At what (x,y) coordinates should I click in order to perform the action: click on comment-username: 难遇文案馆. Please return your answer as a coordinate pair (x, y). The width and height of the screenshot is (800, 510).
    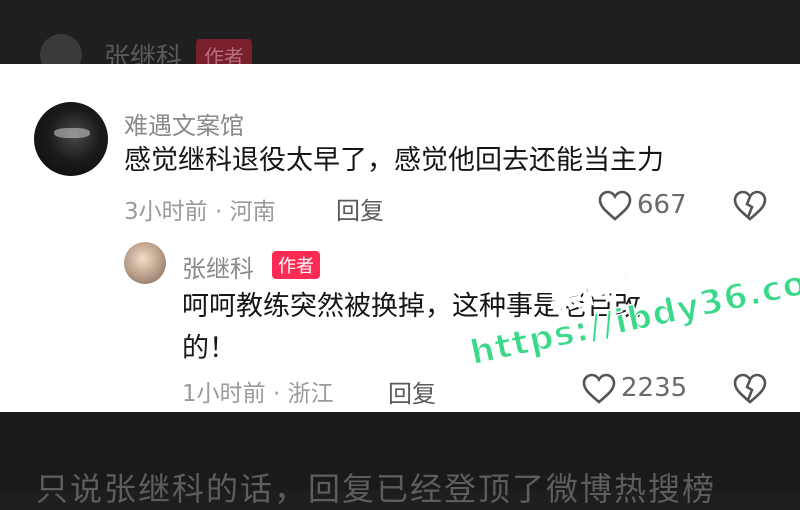
    Looking at the image, I should click on (184, 123).